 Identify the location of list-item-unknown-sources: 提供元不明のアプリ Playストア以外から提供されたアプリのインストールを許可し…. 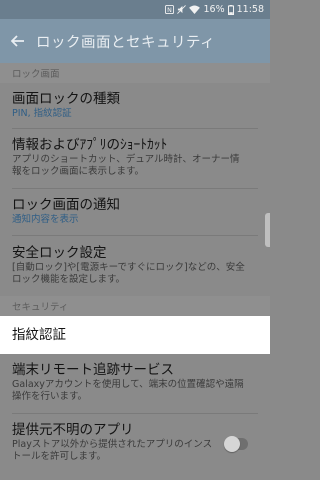
(135, 444).